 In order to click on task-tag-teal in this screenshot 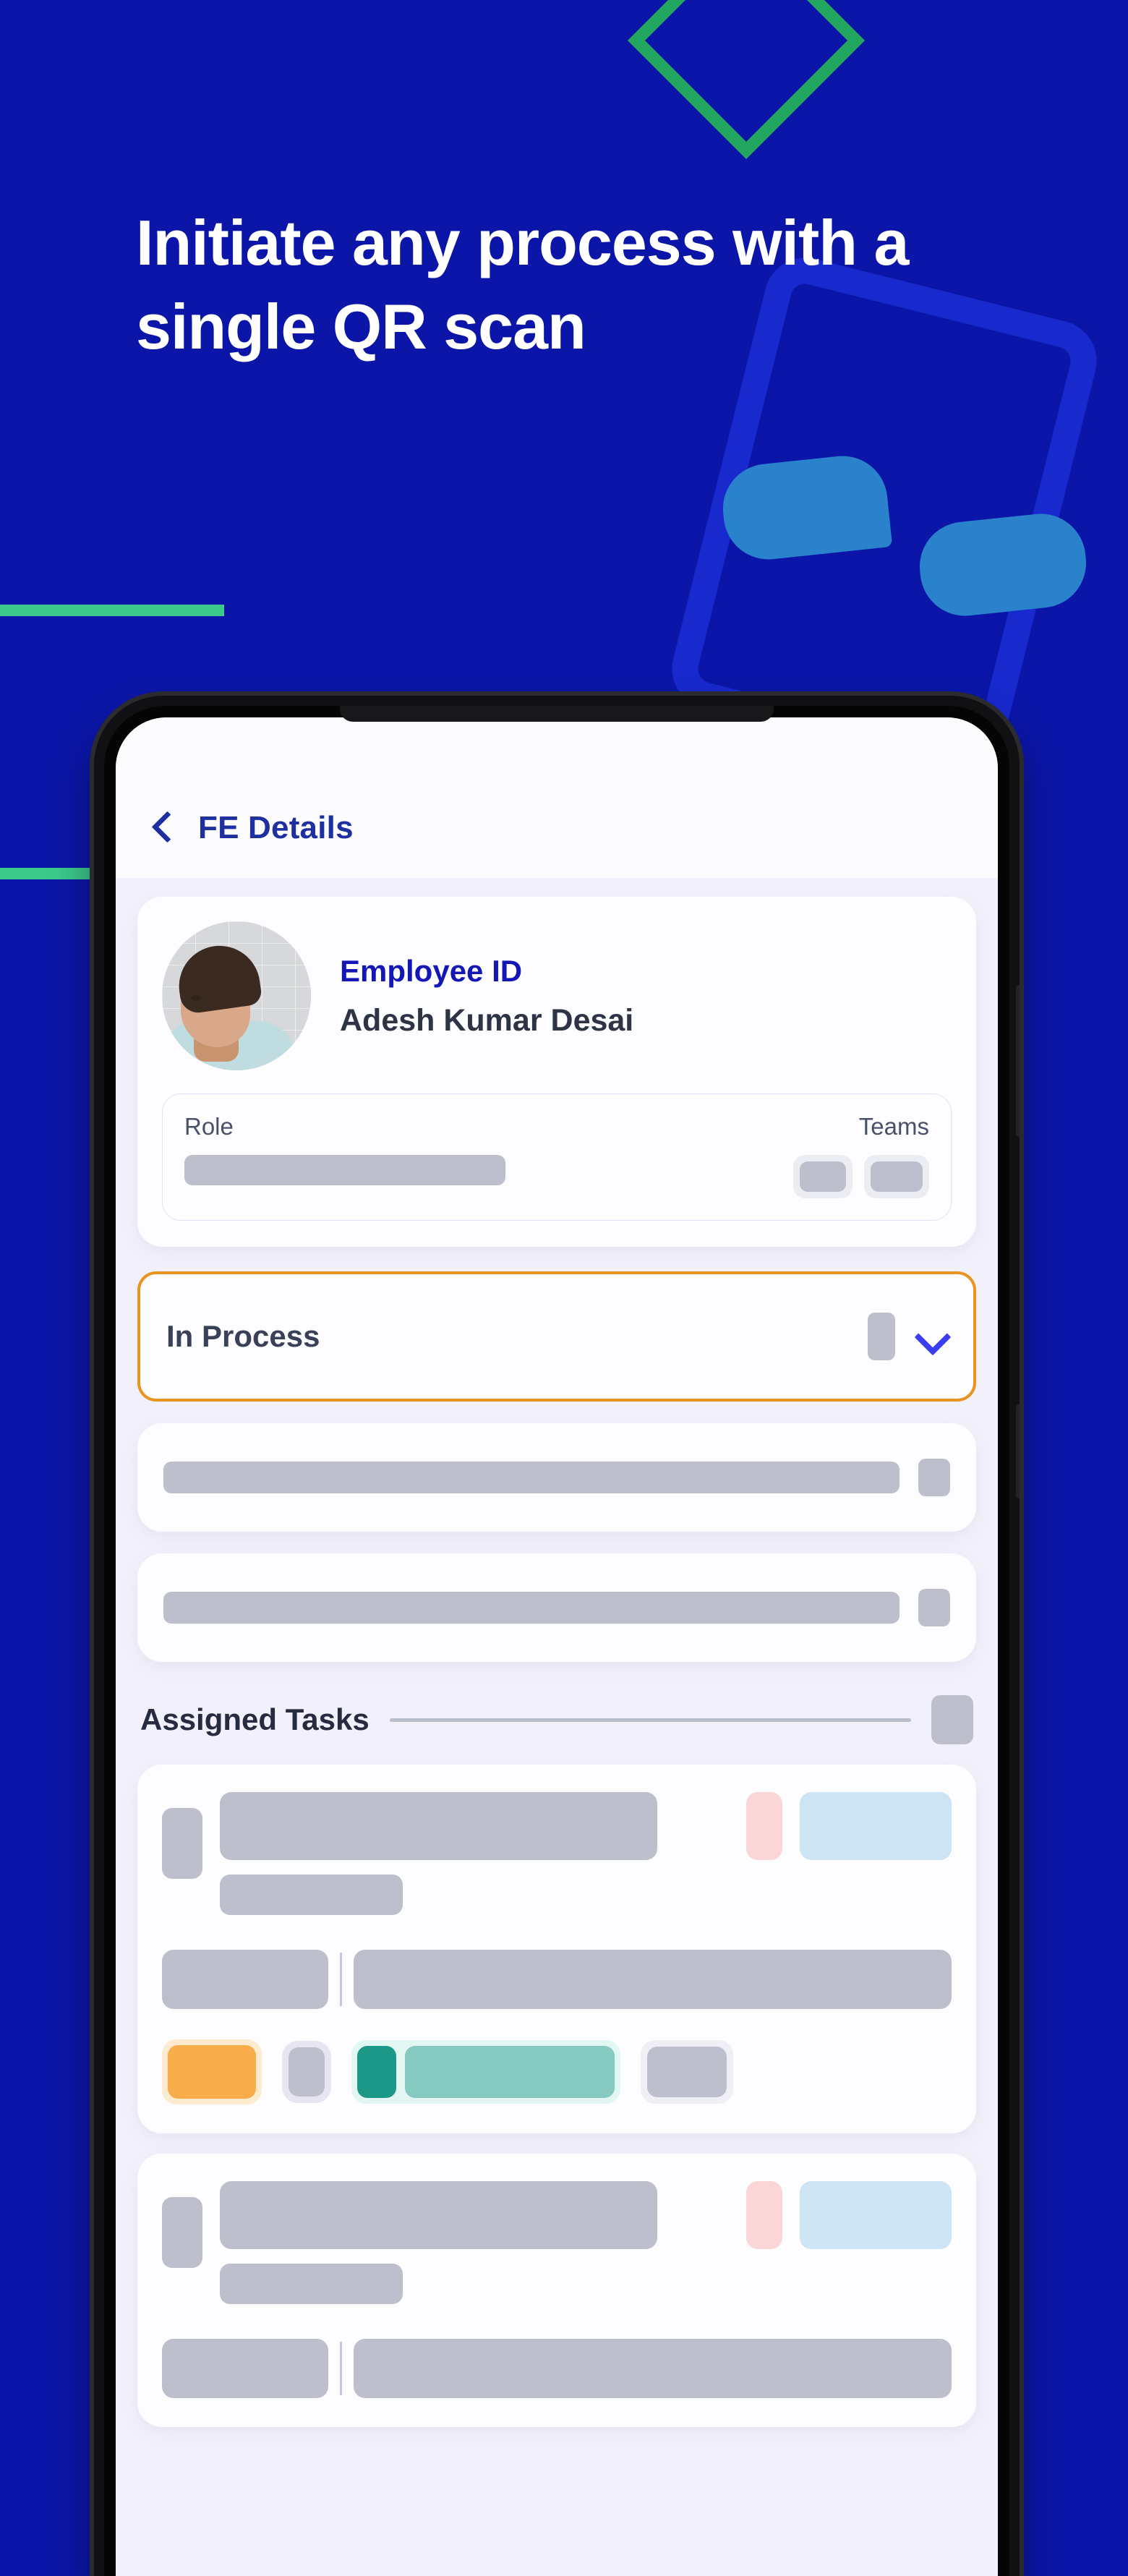, I will do `click(485, 2072)`.